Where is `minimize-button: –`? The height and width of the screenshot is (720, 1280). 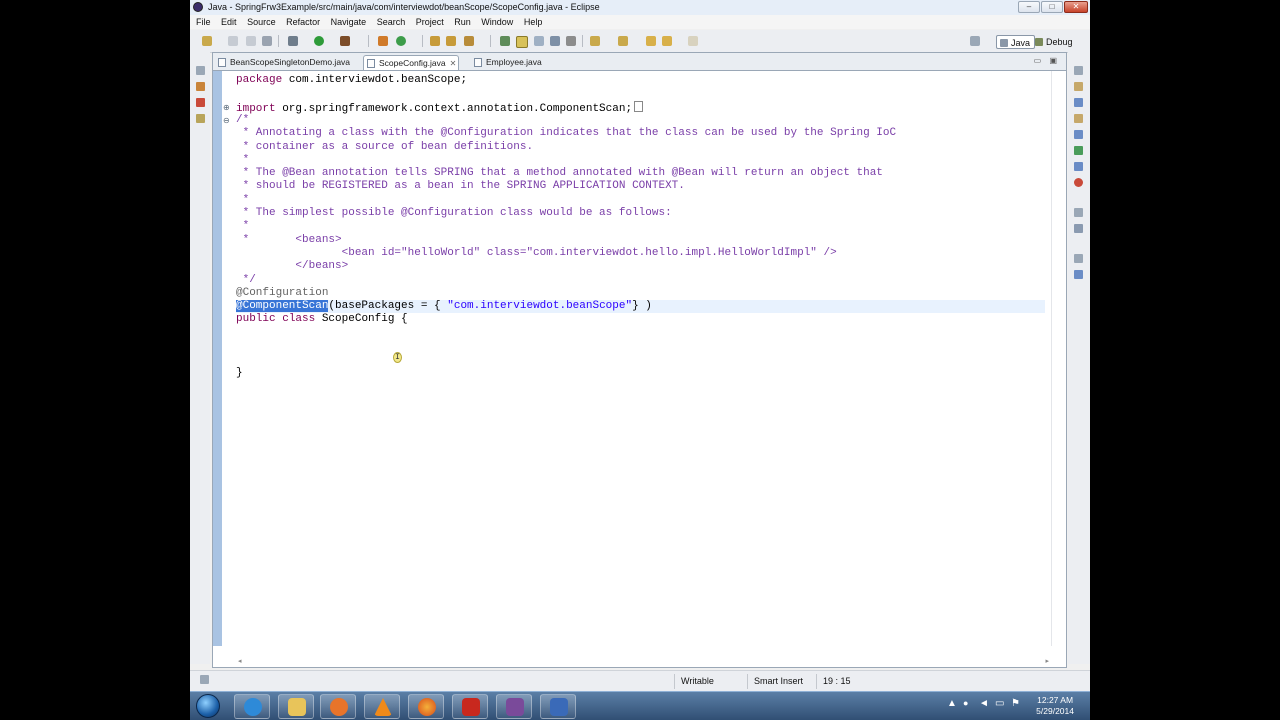 minimize-button: – is located at coordinates (1029, 7).